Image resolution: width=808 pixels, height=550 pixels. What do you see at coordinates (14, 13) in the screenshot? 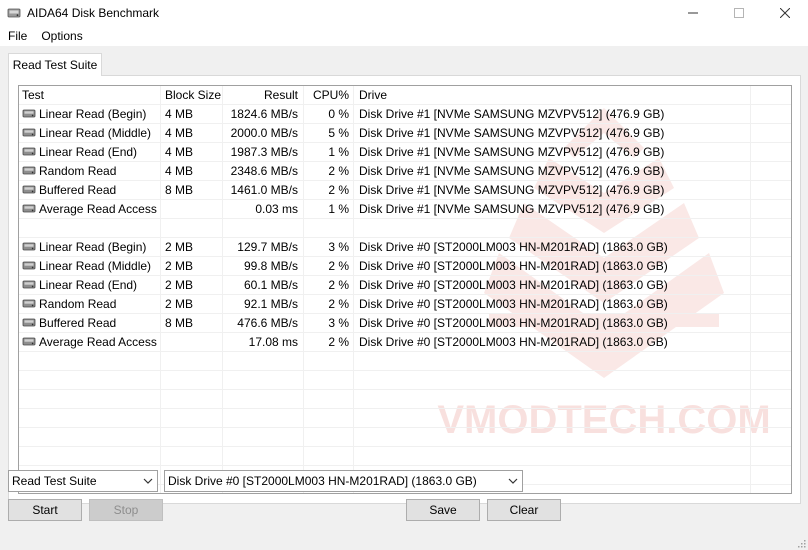
I see `disk-icon` at bounding box center [14, 13].